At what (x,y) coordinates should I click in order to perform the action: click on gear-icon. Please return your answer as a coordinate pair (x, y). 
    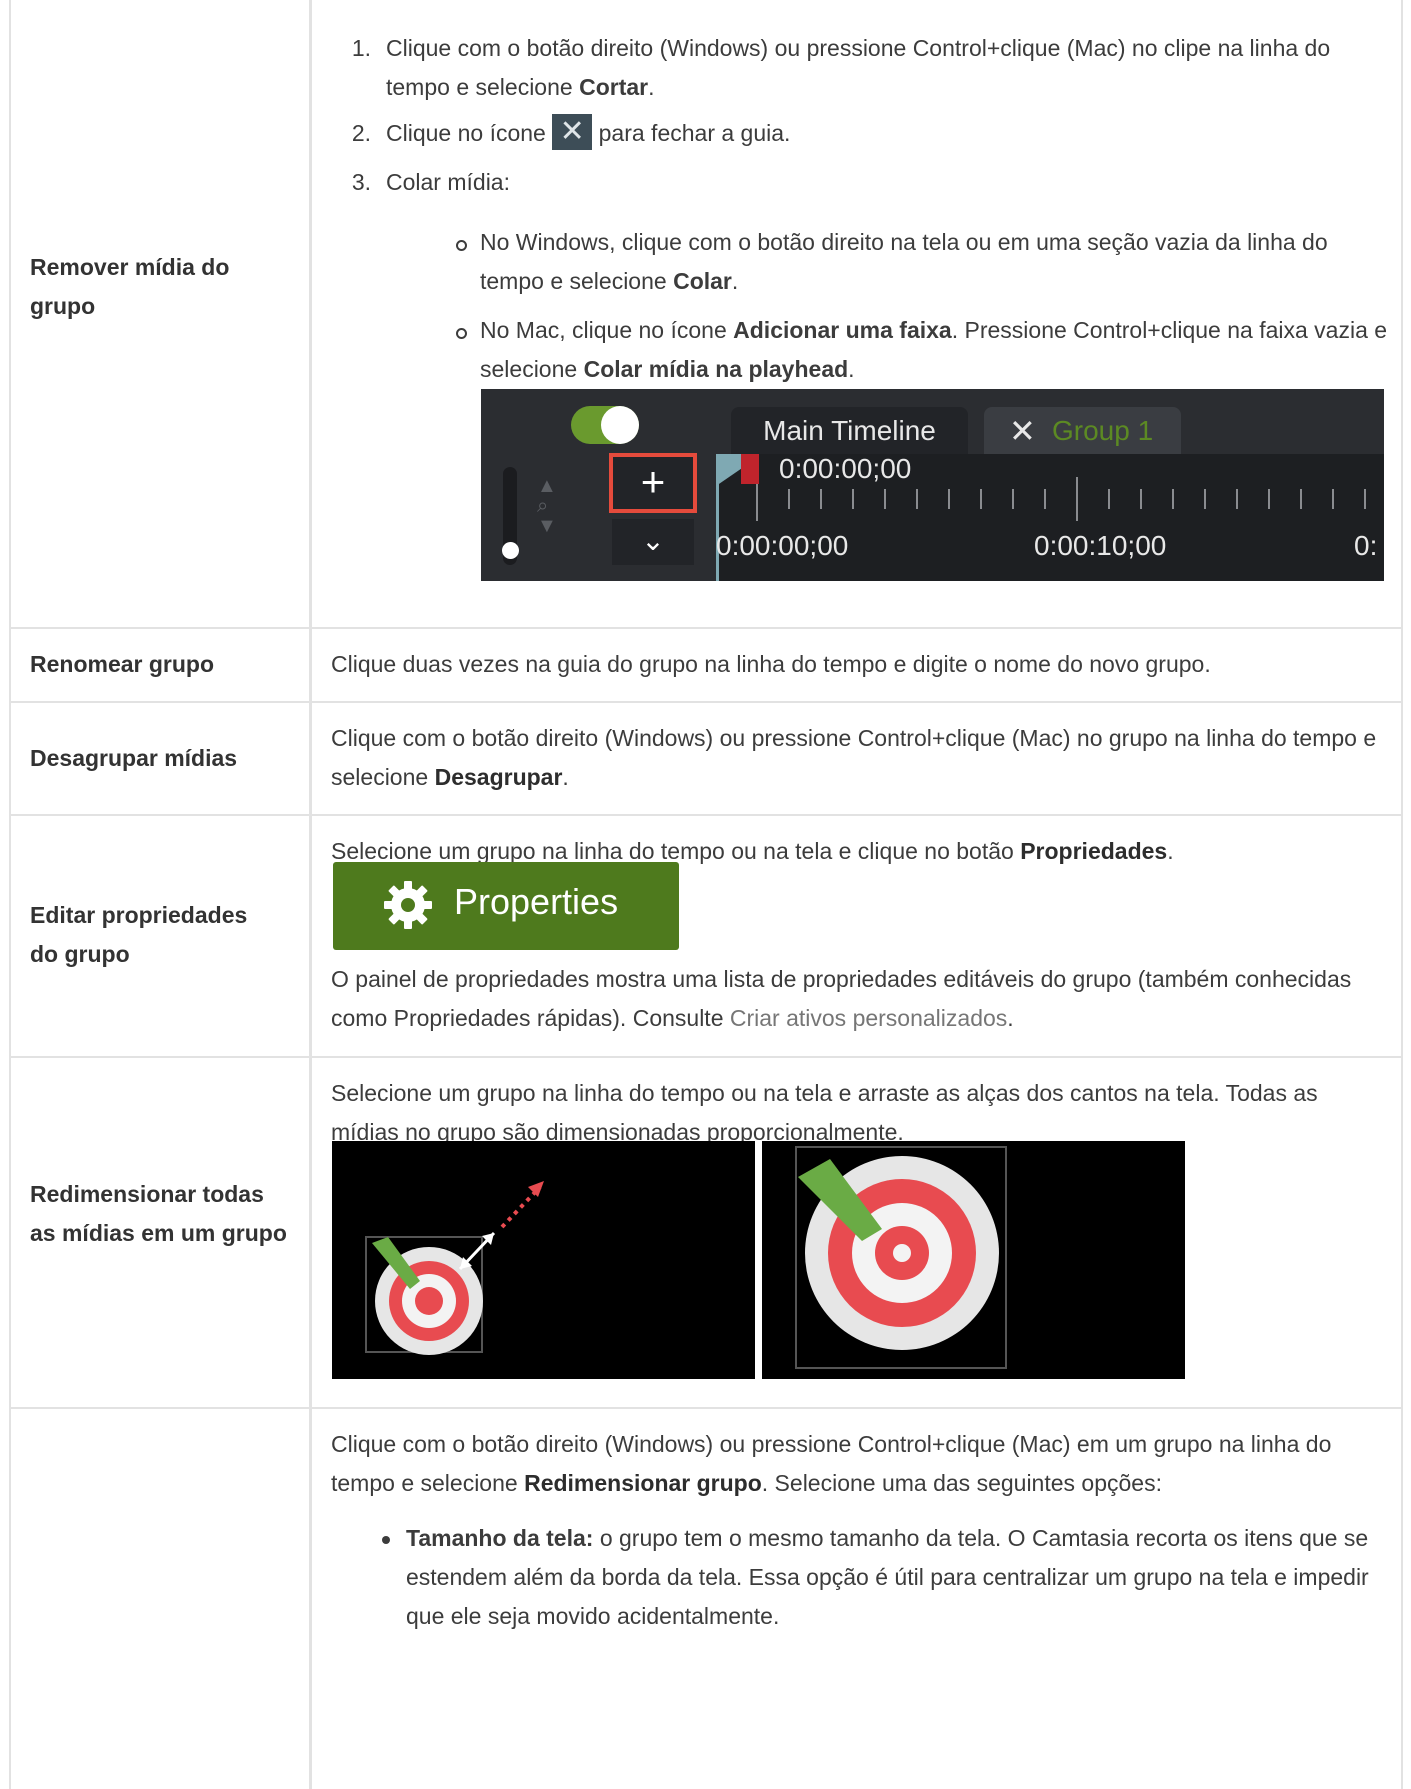
    Looking at the image, I should click on (408, 905).